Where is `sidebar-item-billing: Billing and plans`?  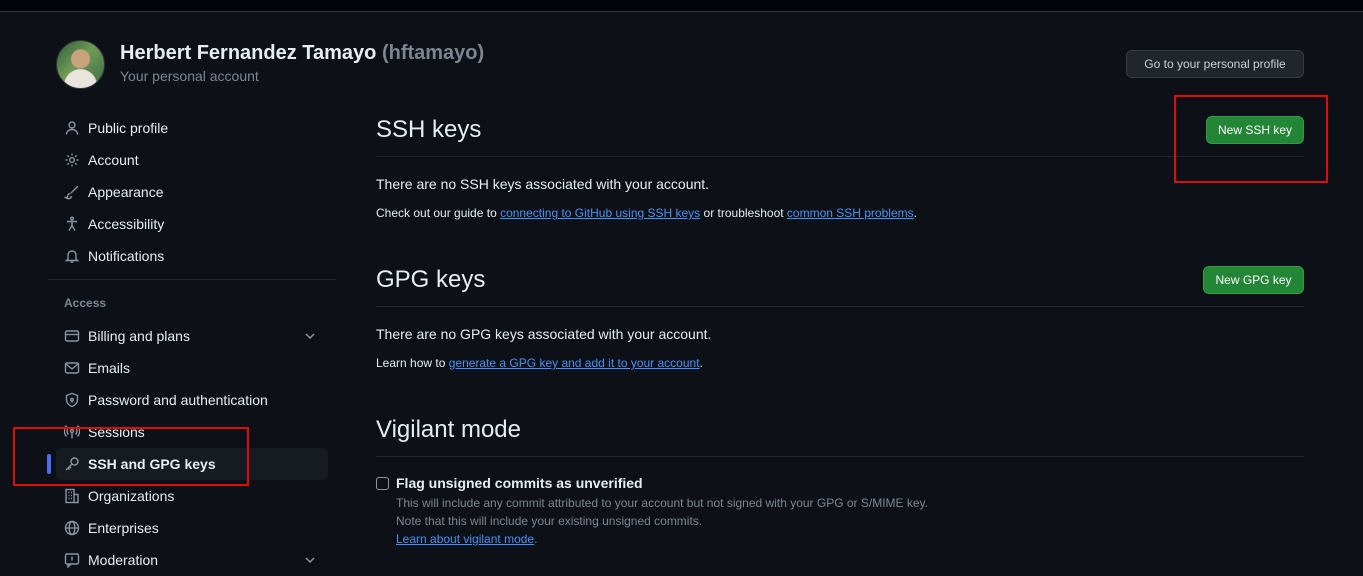
sidebar-item-billing: Billing and plans is located at coordinates (192, 336).